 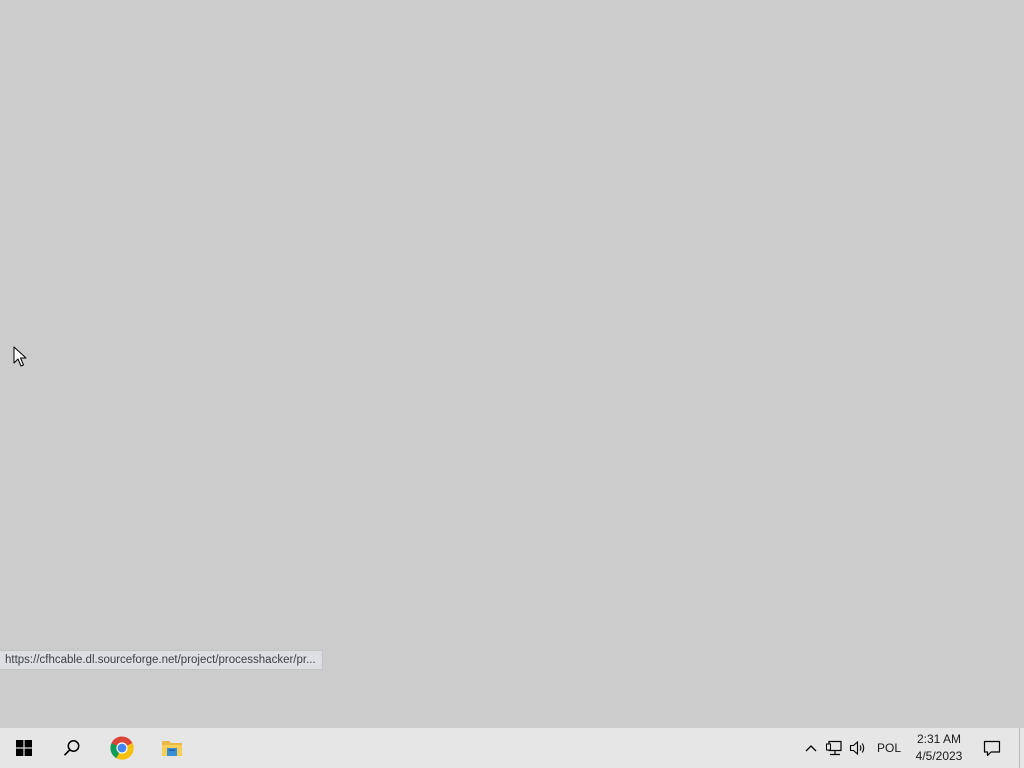 I want to click on volume-tray-button, so click(x=858, y=748).